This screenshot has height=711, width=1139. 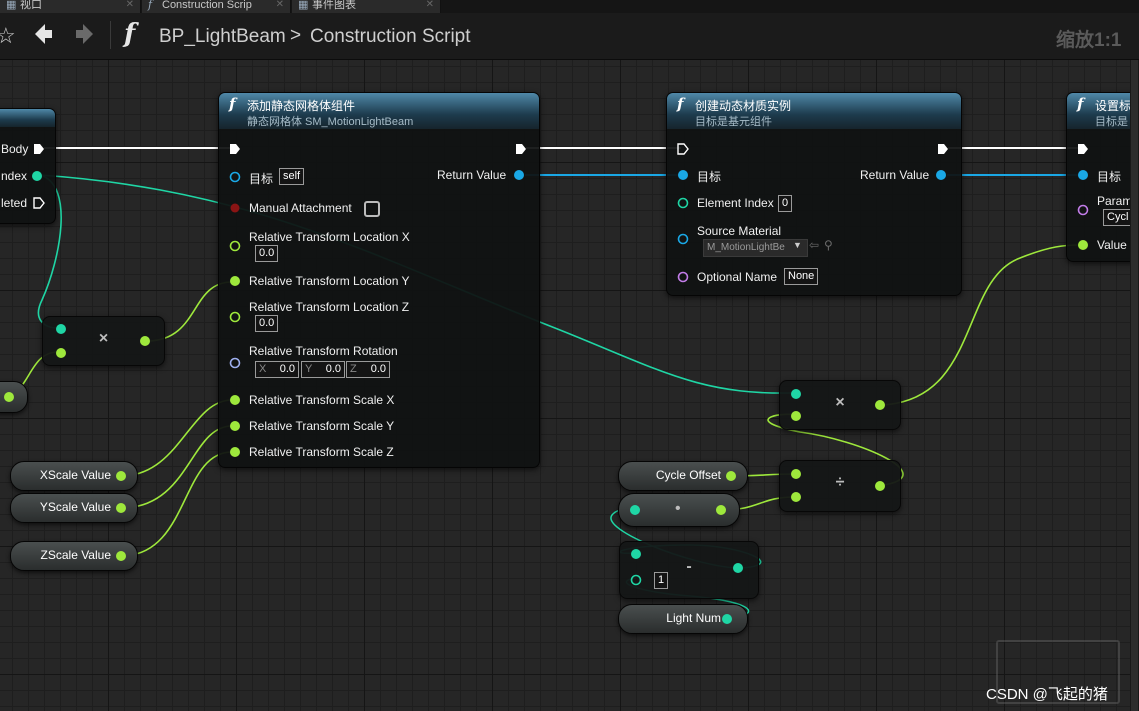 I want to click on rotation-y-box: Y 0.0, so click(x=323, y=369).